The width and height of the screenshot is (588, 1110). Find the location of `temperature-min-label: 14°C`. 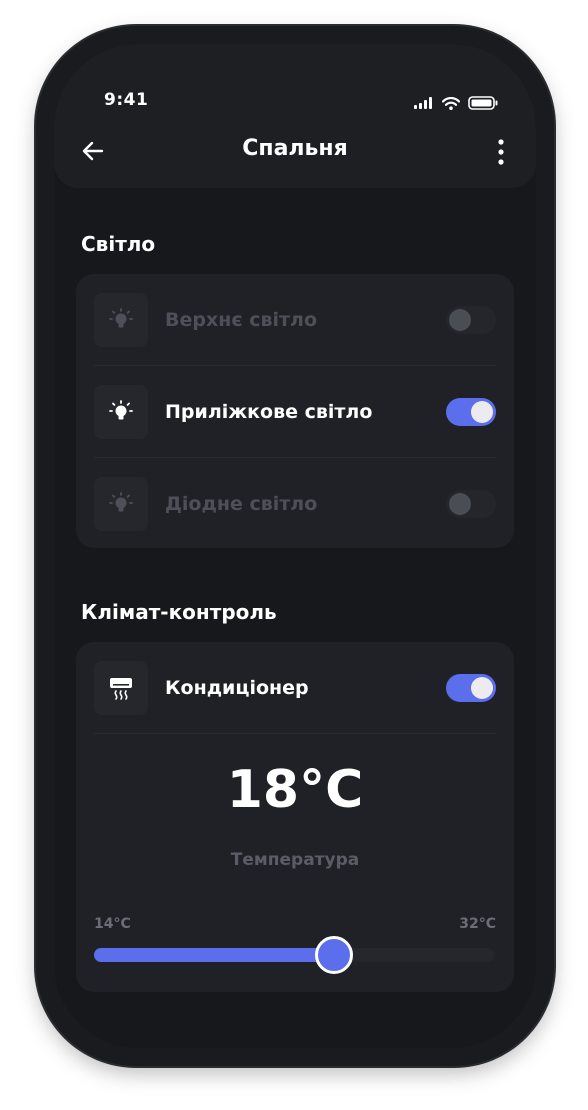

temperature-min-label: 14°C is located at coordinates (112, 924).